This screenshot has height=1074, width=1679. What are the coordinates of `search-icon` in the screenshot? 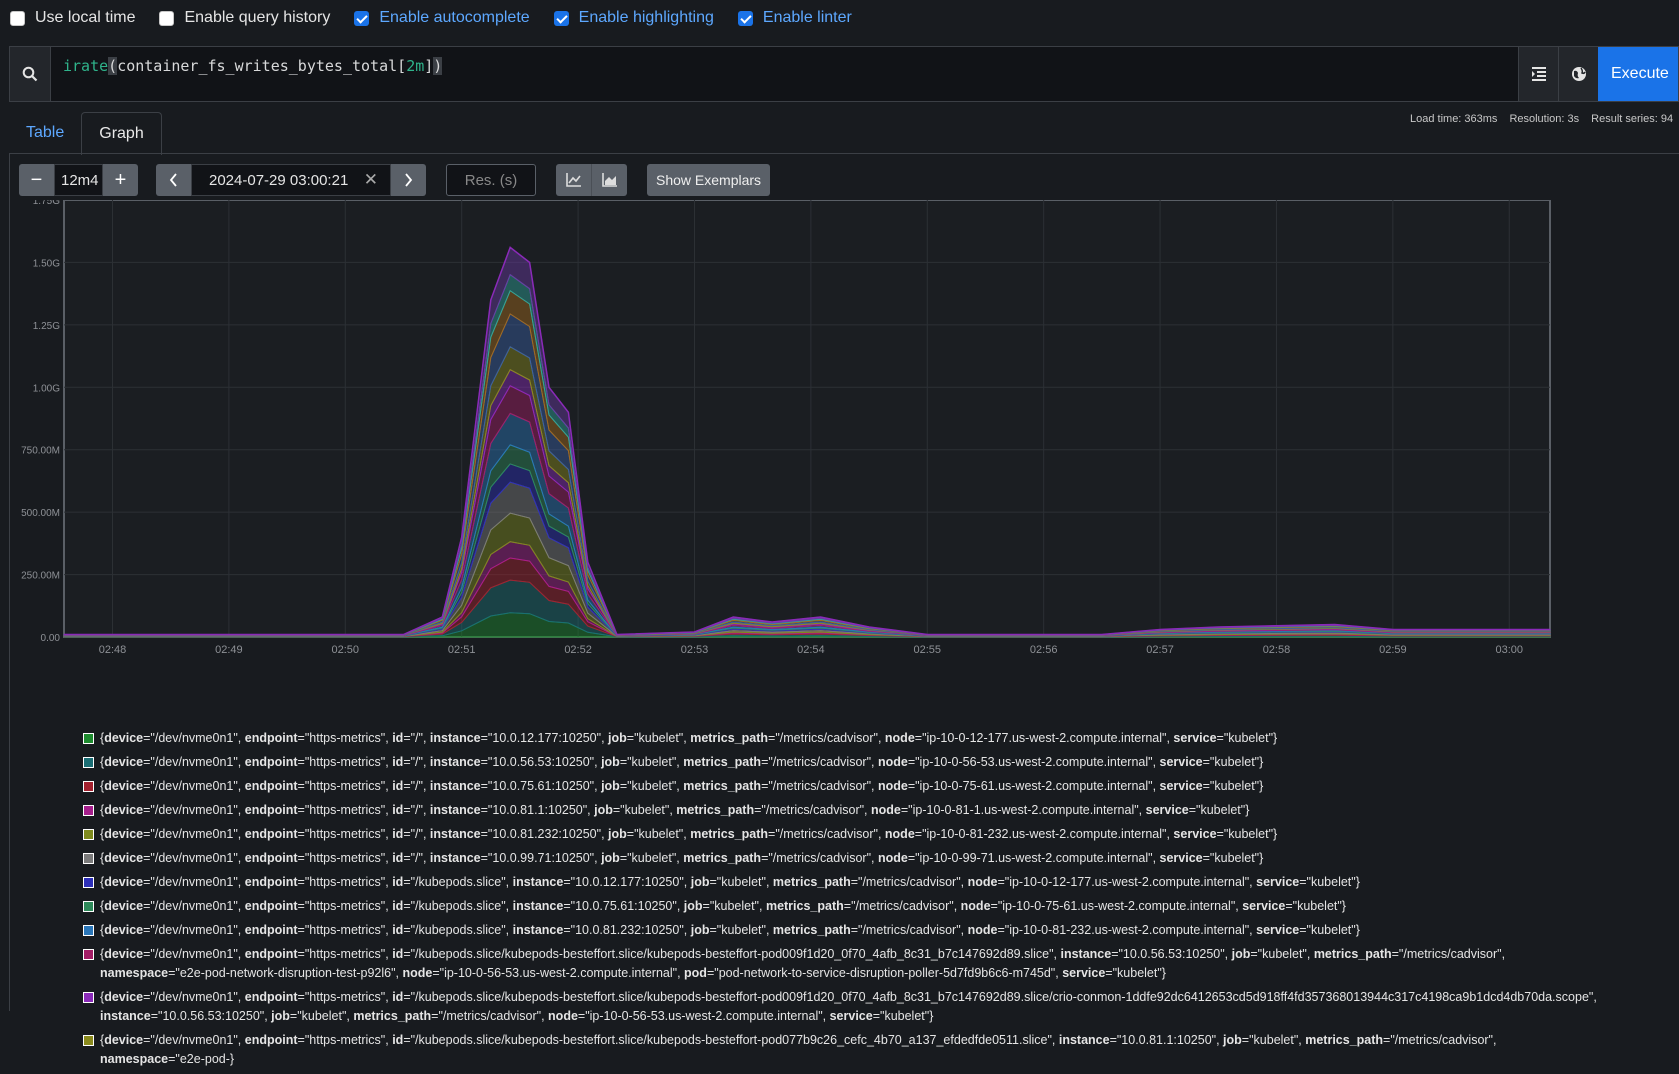 It's located at (30, 74).